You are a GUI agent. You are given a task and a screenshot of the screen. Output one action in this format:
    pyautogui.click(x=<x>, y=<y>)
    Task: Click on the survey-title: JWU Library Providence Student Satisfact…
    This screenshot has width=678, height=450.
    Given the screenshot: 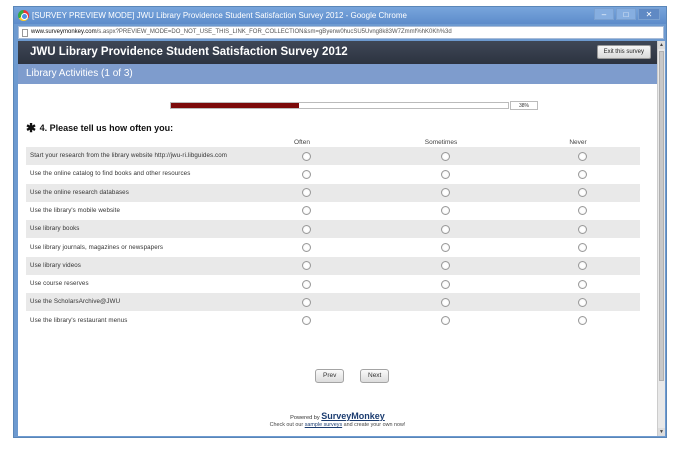 What is the action you would take?
    pyautogui.click(x=189, y=52)
    